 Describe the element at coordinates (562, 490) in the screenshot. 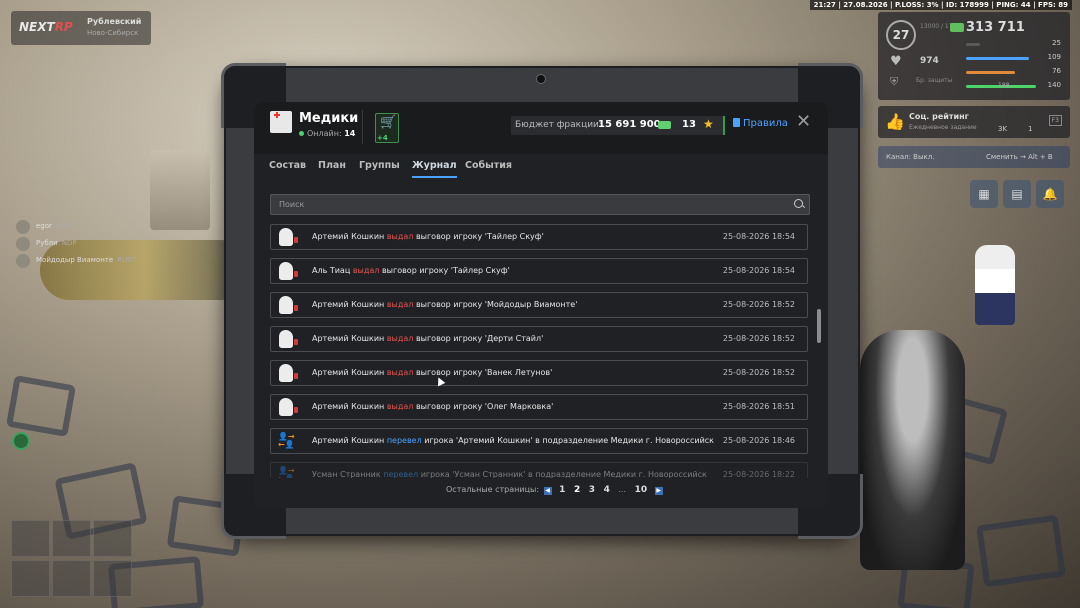

I see `page-link: 1` at that location.